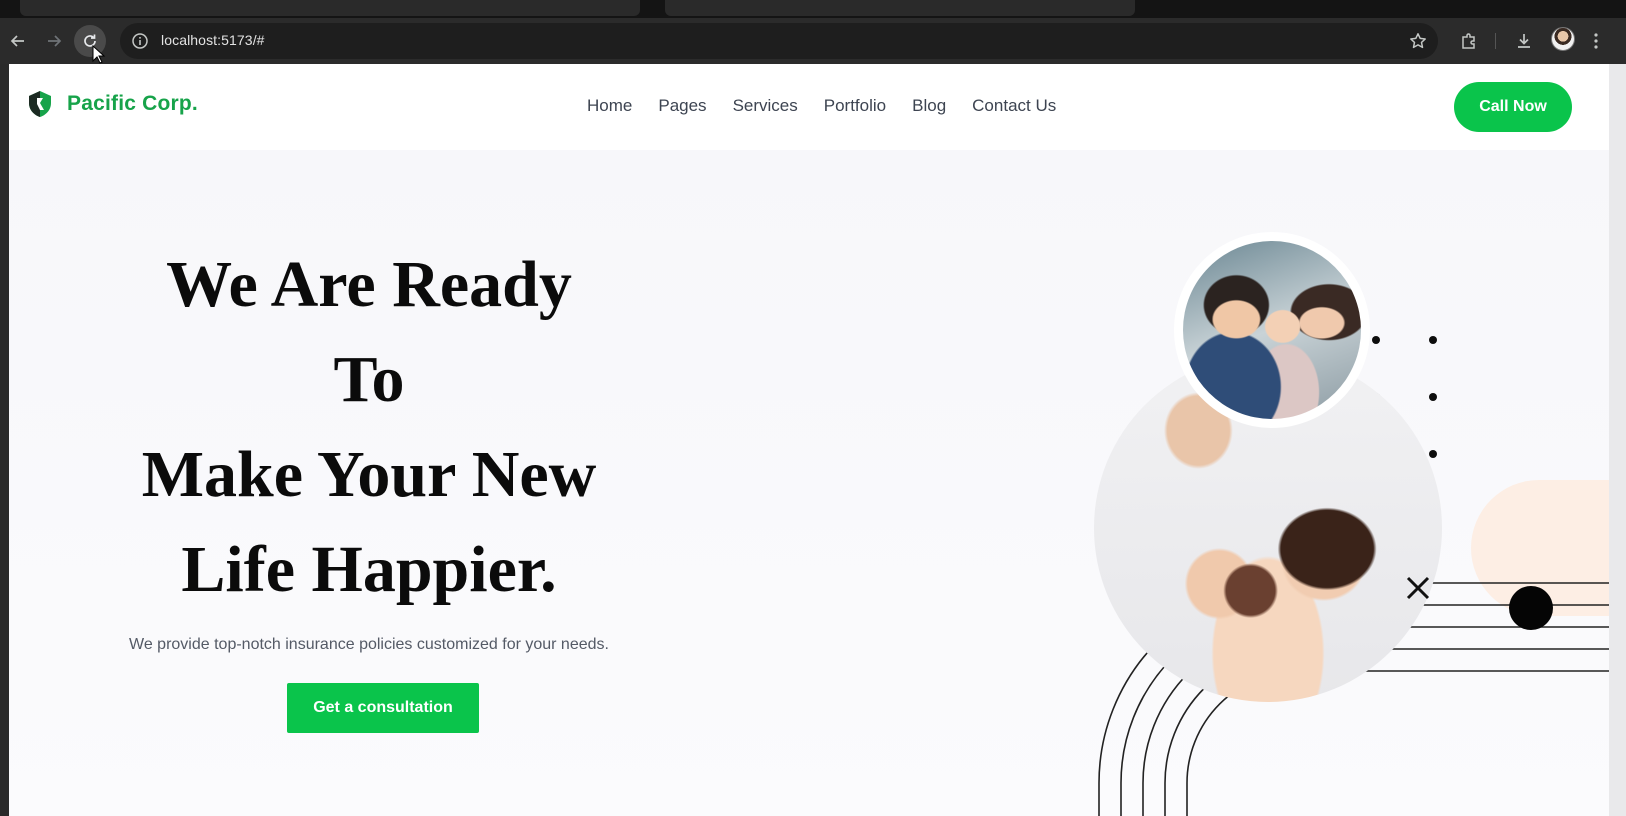  What do you see at coordinates (682, 106) in the screenshot?
I see `nav-pages: Pages` at bounding box center [682, 106].